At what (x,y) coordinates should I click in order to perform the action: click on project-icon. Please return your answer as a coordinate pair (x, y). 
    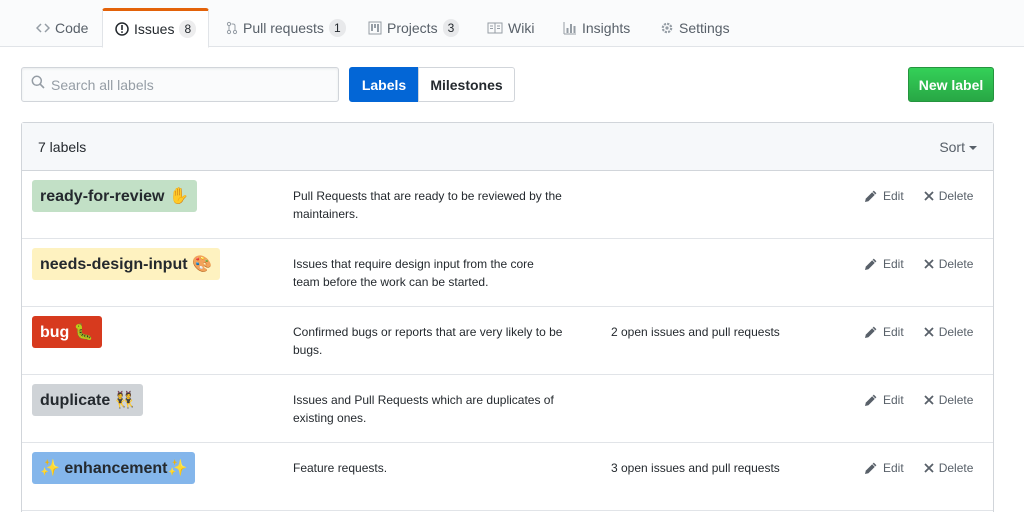
    Looking at the image, I should click on (375, 28).